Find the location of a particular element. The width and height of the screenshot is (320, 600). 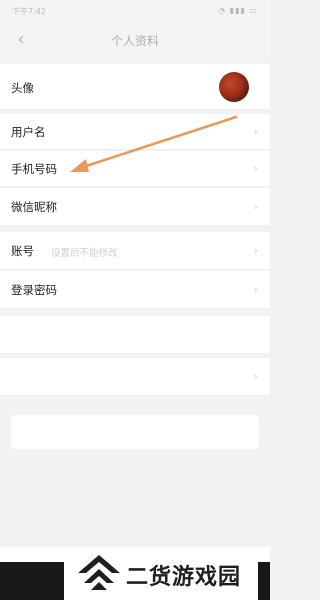

row-avatar-label: 头像 is located at coordinates (22, 88).